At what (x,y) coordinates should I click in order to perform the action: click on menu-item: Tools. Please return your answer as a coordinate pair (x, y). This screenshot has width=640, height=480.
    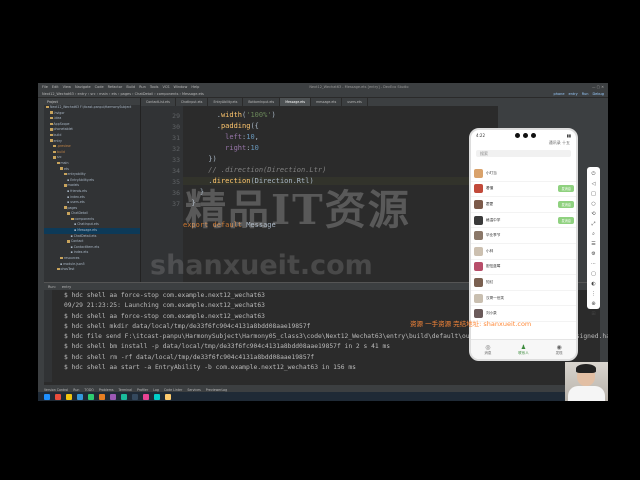
    Looking at the image, I should click on (154, 87).